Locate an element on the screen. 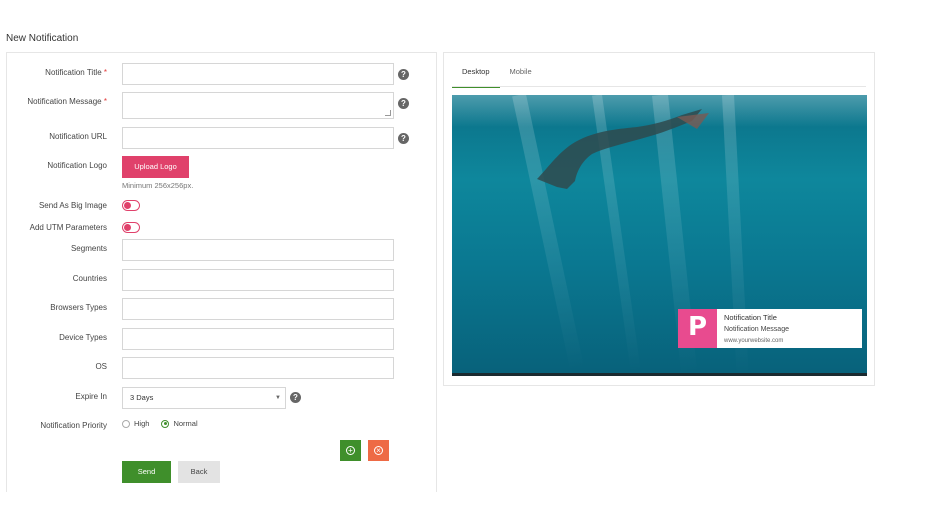  tab-desktop: Desktop is located at coordinates (476, 77).